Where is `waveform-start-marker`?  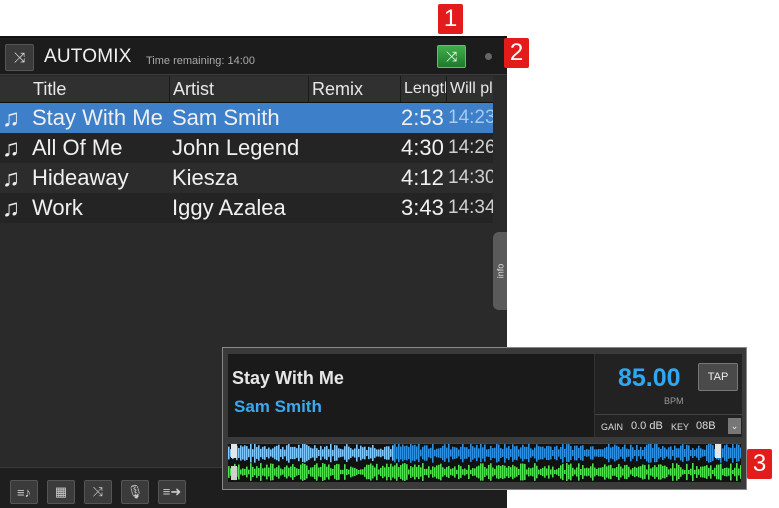 waveform-start-marker is located at coordinates (234, 451).